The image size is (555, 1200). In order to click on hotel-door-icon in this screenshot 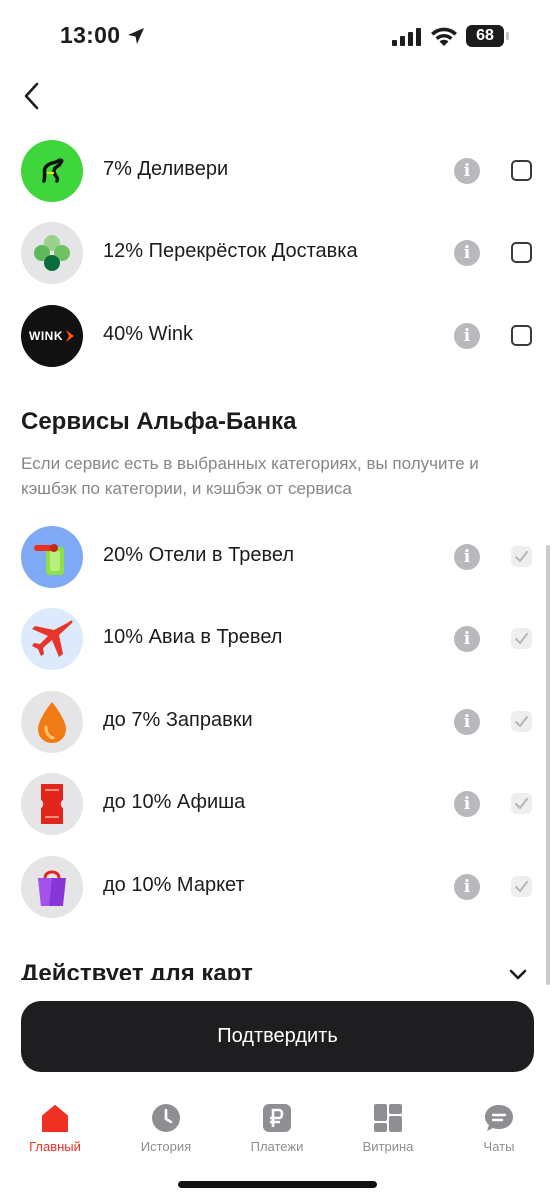, I will do `click(52, 557)`.